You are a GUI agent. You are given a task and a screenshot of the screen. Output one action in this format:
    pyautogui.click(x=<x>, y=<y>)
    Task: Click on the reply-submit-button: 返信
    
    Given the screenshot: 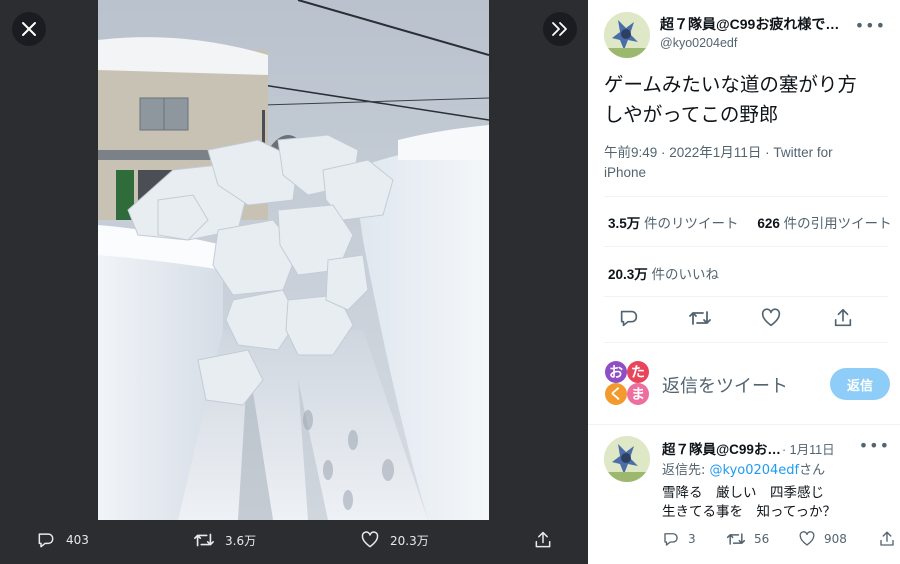 What is the action you would take?
    pyautogui.click(x=860, y=384)
    